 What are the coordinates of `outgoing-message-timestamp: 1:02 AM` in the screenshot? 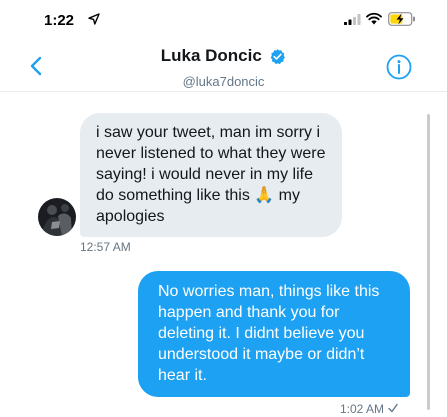 It's located at (362, 409).